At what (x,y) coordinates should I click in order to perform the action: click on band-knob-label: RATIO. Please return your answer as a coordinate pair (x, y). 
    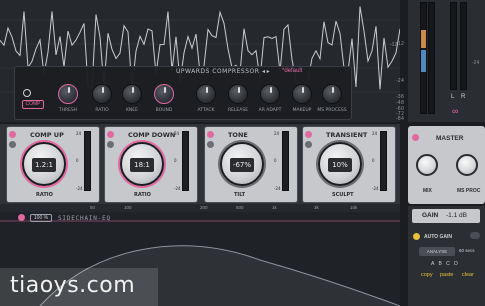
    Looking at the image, I should click on (44, 195).